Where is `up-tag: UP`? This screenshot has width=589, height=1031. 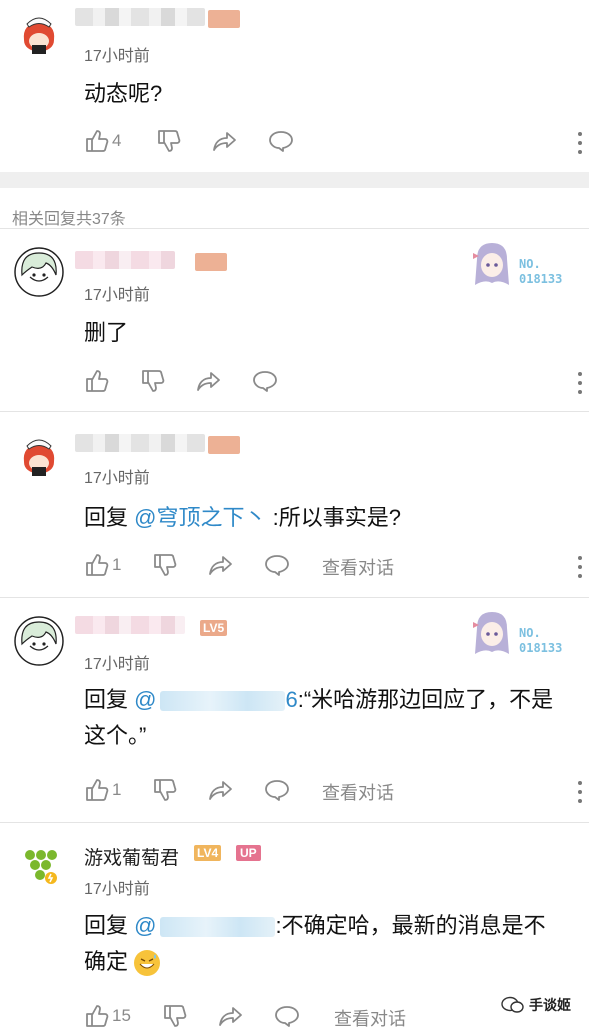
up-tag: UP is located at coordinates (248, 853).